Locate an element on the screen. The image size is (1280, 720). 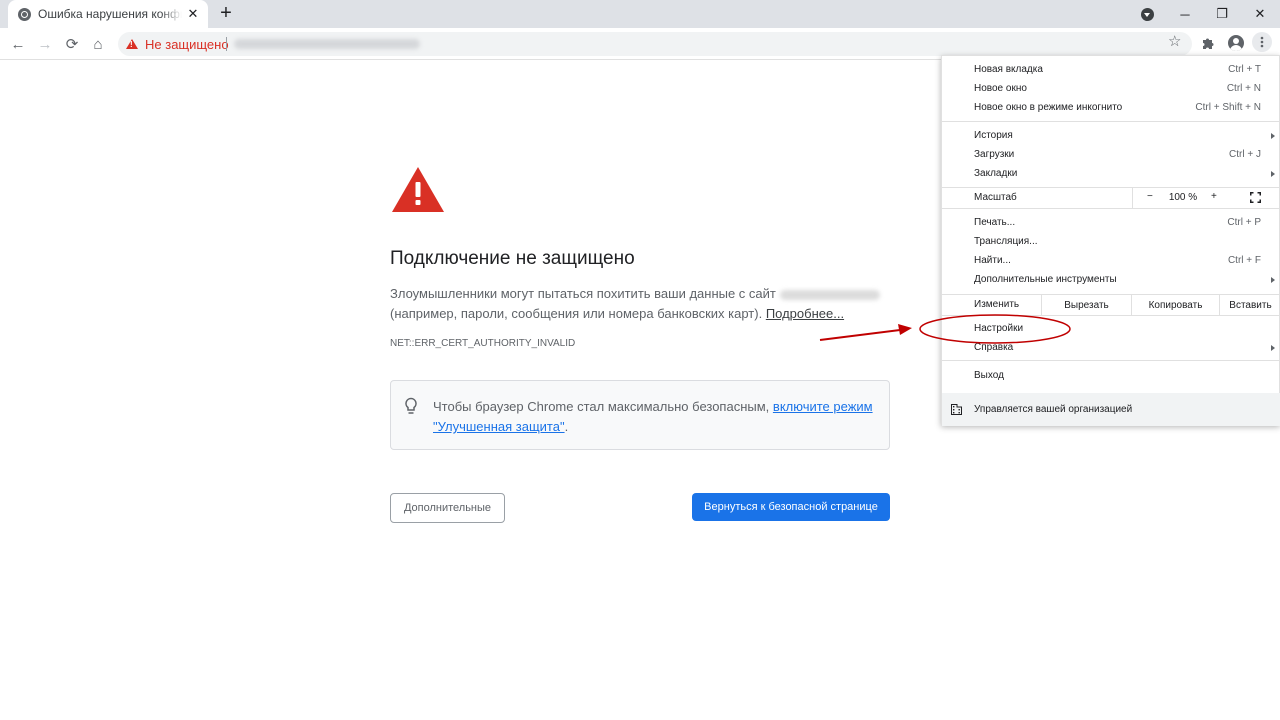
profile-avatar is located at coordinates (1236, 43).